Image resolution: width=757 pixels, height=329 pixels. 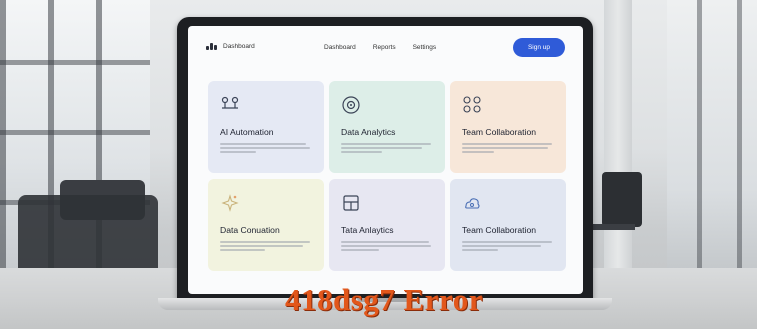 I want to click on feature-card-team-collaboration-2: Team Collaboration, so click(x=508, y=225).